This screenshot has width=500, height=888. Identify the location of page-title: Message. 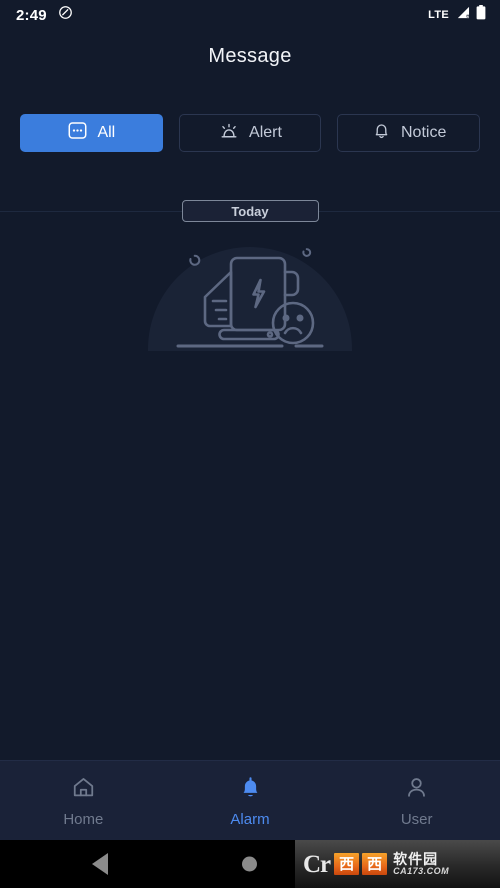
(250, 55).